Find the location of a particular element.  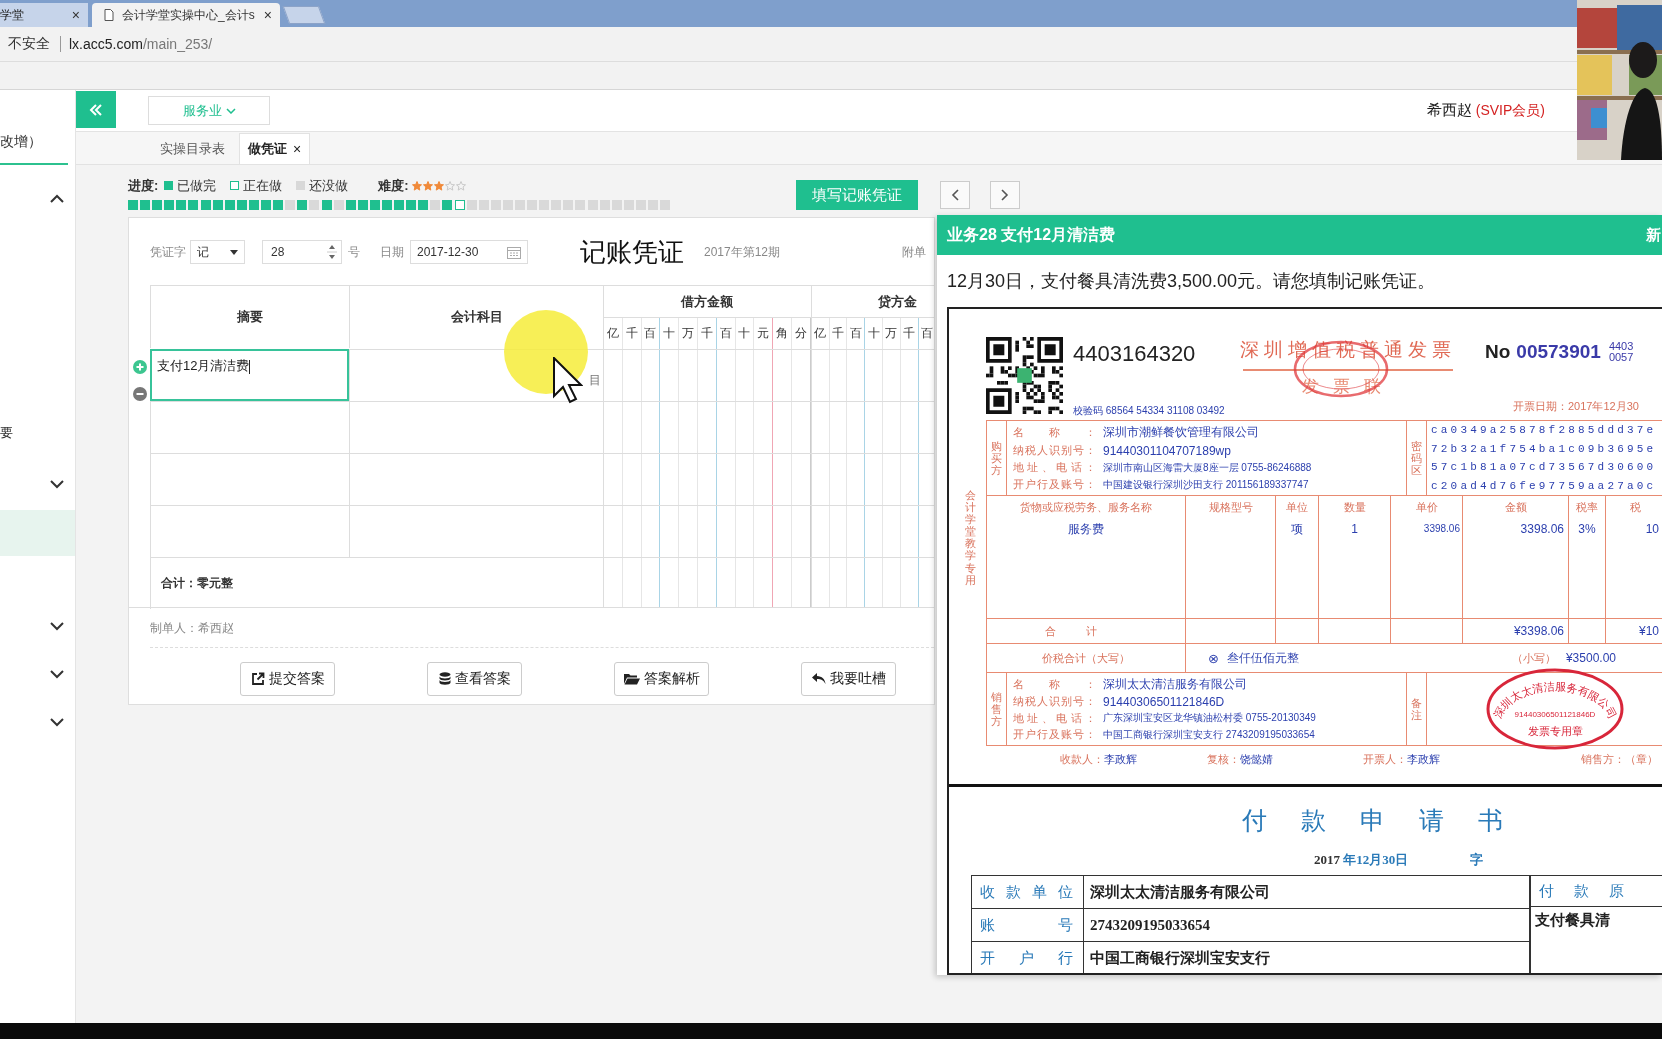

summary-input: 支付12月清洁费 is located at coordinates (249, 375).